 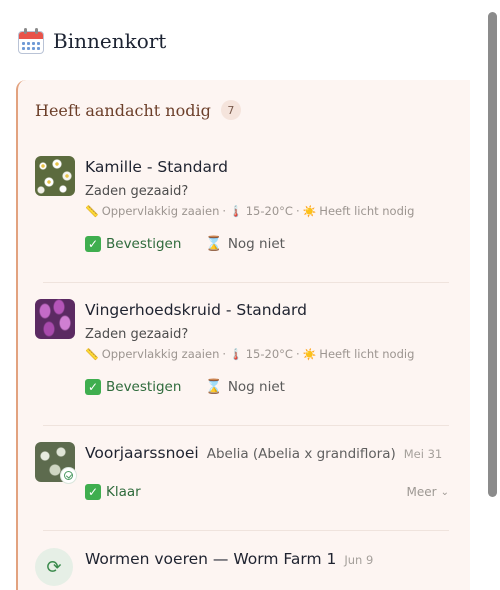 What do you see at coordinates (492, 254) in the screenshot?
I see `scrollbar-thumb` at bounding box center [492, 254].